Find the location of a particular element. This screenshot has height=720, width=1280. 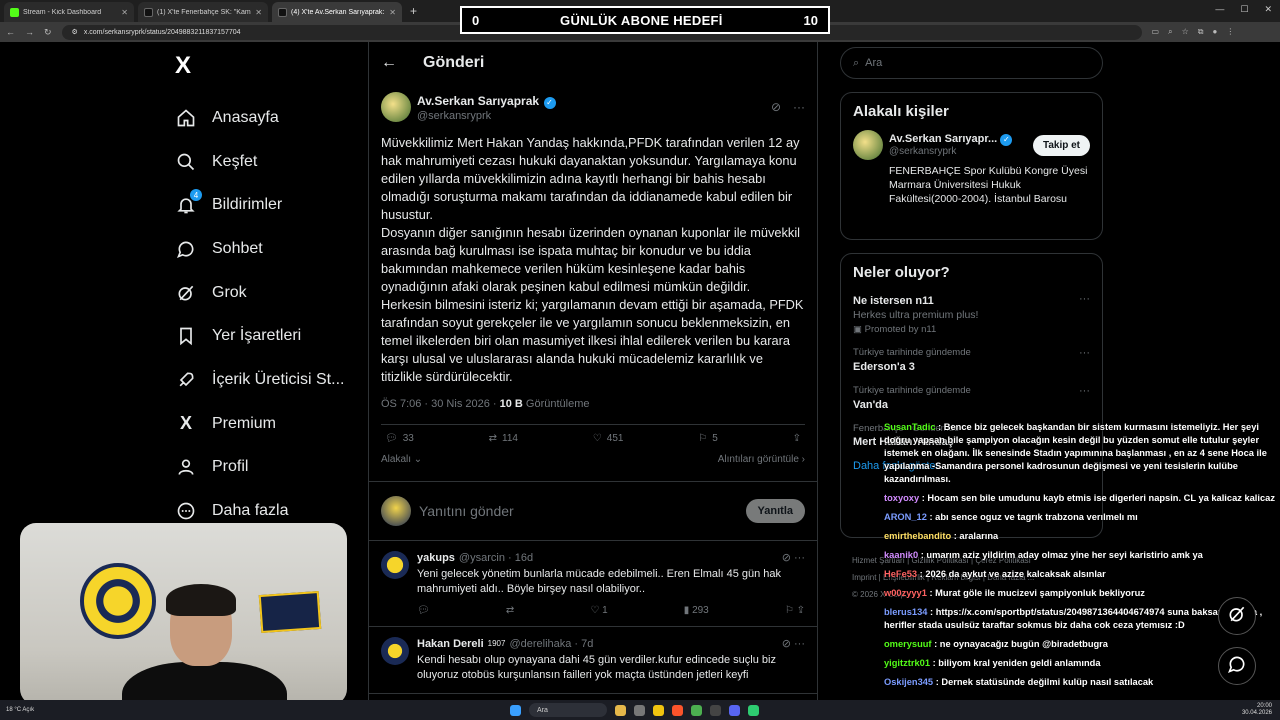

chat-username: w00zyyy1 is located at coordinates (905, 593).